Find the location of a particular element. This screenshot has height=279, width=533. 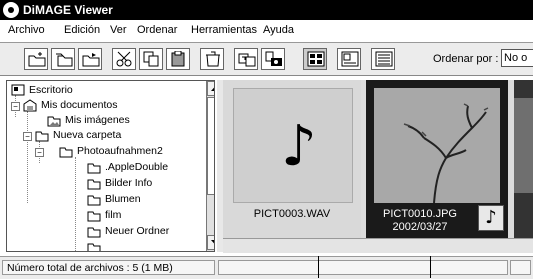

scroll-up-button is located at coordinates (210, 88).